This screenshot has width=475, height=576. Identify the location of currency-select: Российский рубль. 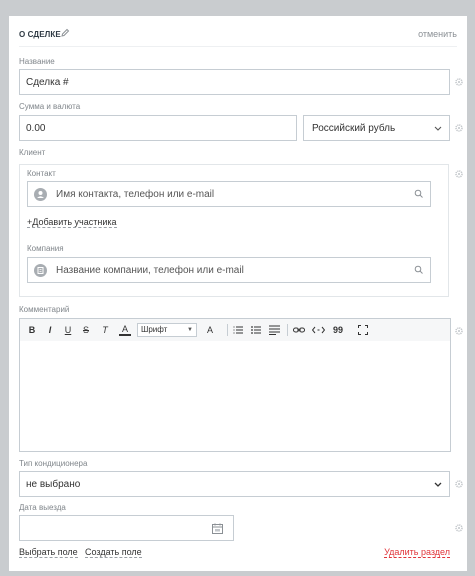
(376, 128).